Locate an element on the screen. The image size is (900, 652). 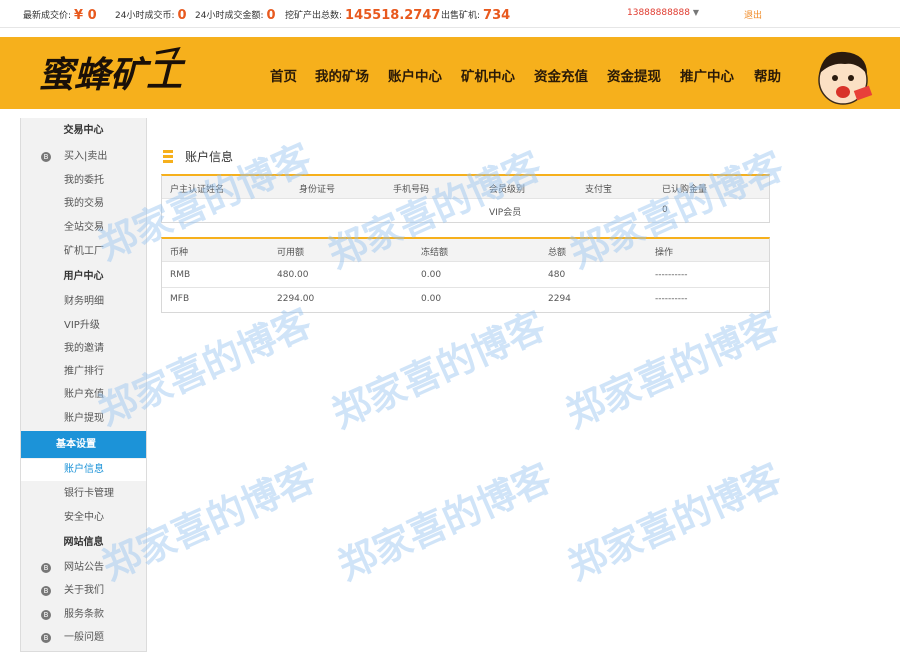
sidebar-item-vip-upgrade: VIP升级 is located at coordinates (83, 326).